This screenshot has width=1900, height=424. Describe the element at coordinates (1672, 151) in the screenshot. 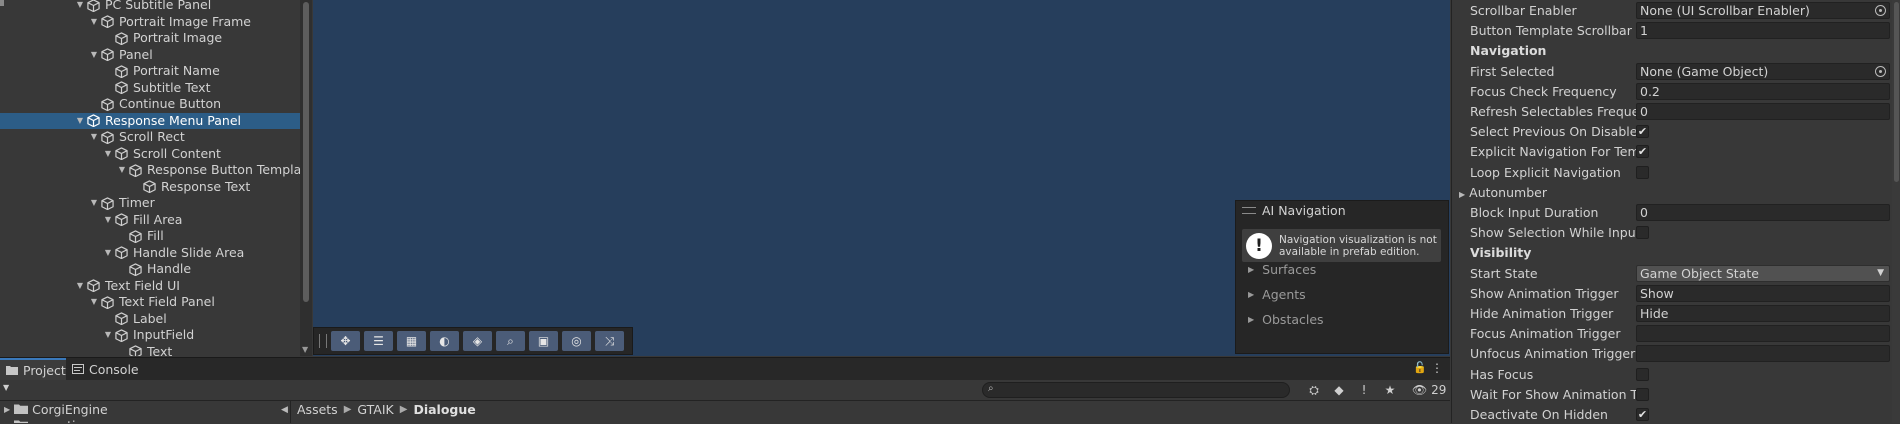

I see `inspector-row: Explicit Navigation For Temp ✔` at that location.